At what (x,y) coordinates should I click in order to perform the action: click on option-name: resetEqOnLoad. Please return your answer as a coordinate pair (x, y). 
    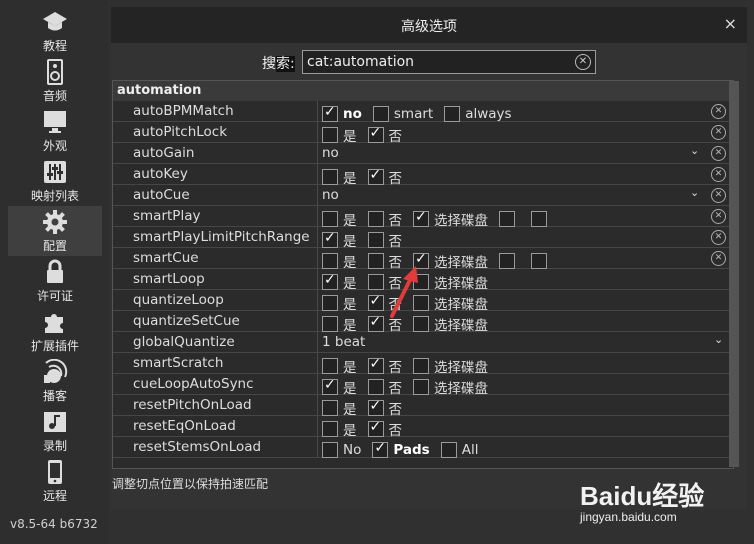
    Looking at the image, I should click on (184, 426).